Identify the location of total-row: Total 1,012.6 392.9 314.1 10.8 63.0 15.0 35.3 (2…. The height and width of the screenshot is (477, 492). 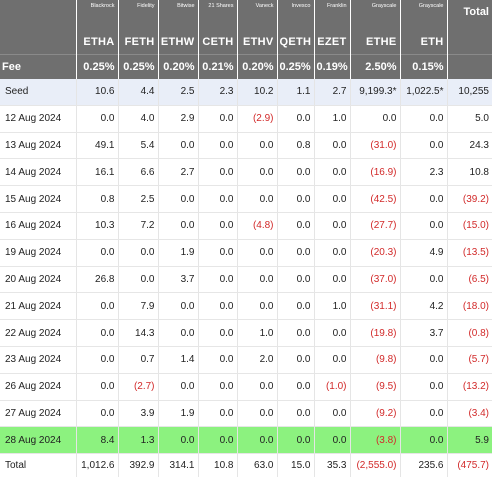
(246, 465).